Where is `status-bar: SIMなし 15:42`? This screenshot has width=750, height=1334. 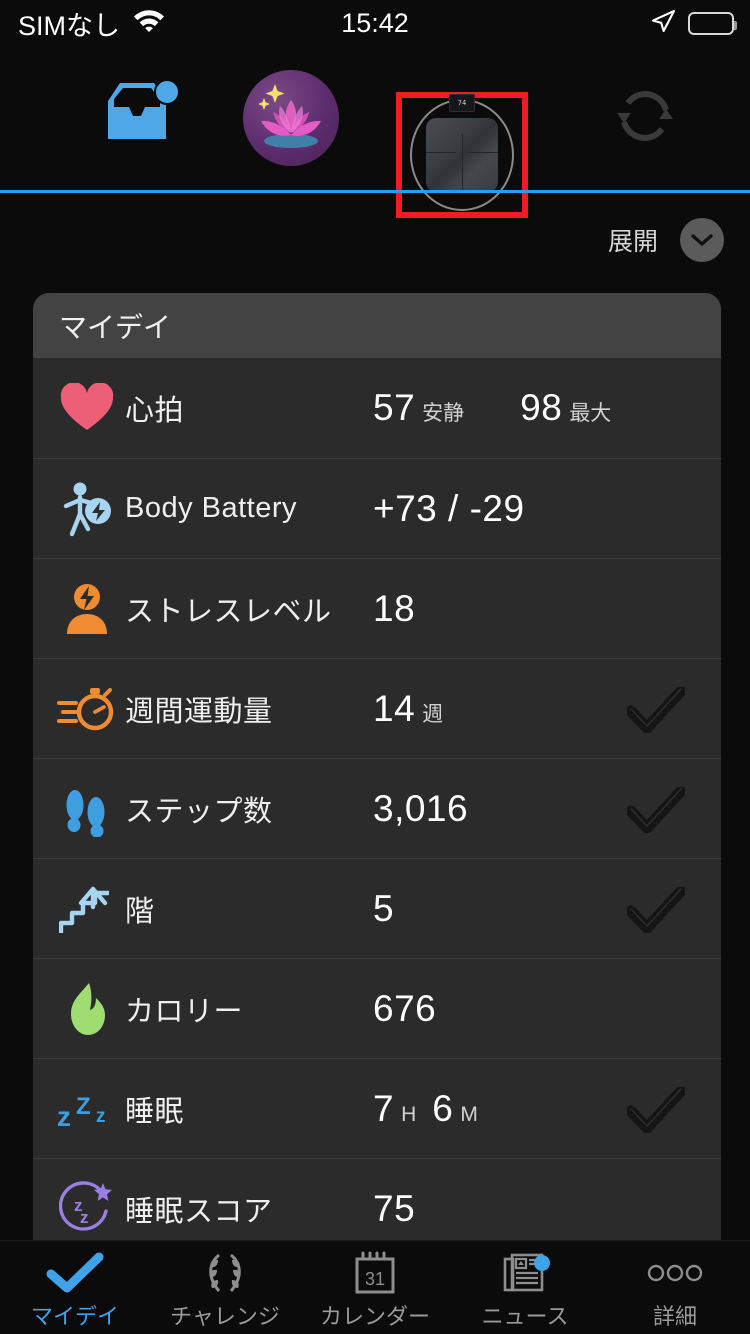
status-bar: SIMなし 15:42 is located at coordinates (375, 23).